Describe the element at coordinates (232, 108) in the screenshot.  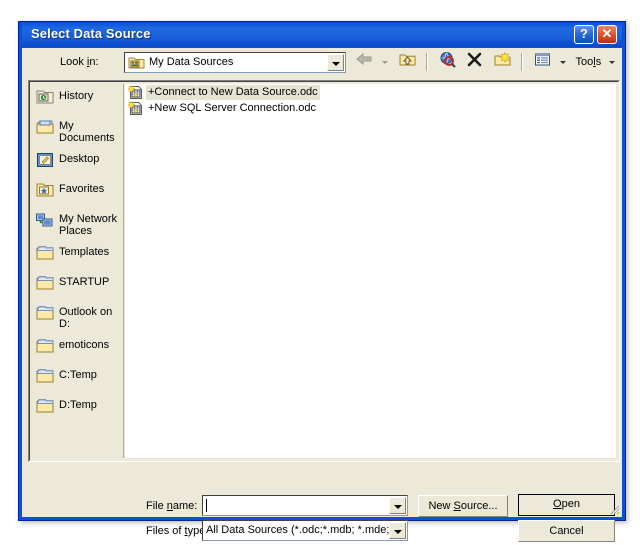
I see `file-list-item-label: +New SQL Server Connection.odc` at that location.